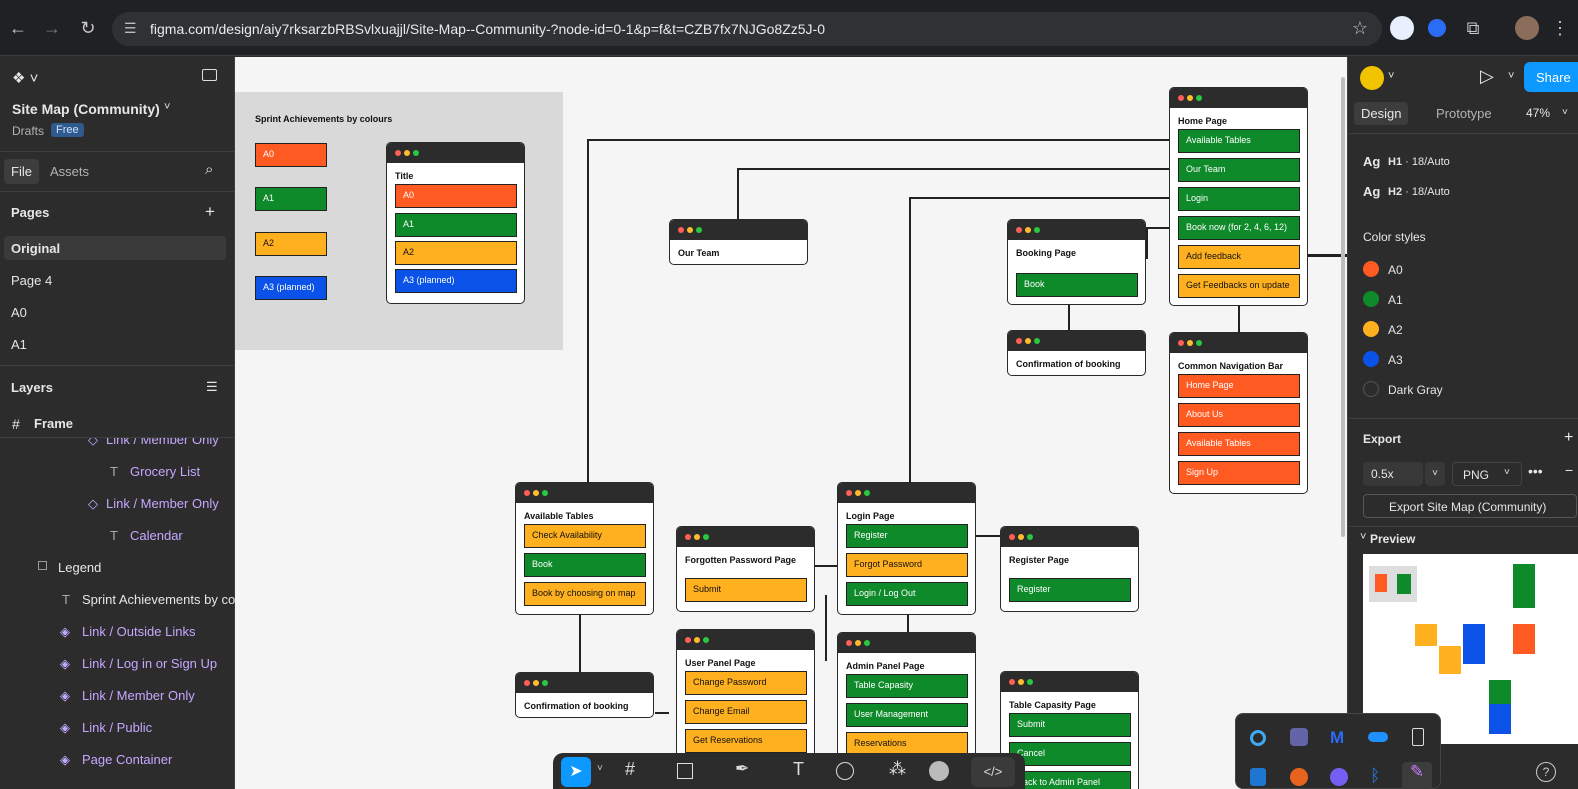 The width and height of the screenshot is (1578, 789). I want to click on layer-item: Grocery List, so click(165, 471).